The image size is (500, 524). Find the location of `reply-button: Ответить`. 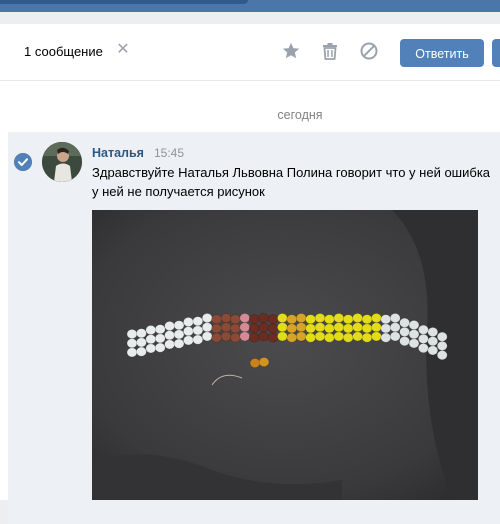

reply-button: Ответить is located at coordinates (442, 53).